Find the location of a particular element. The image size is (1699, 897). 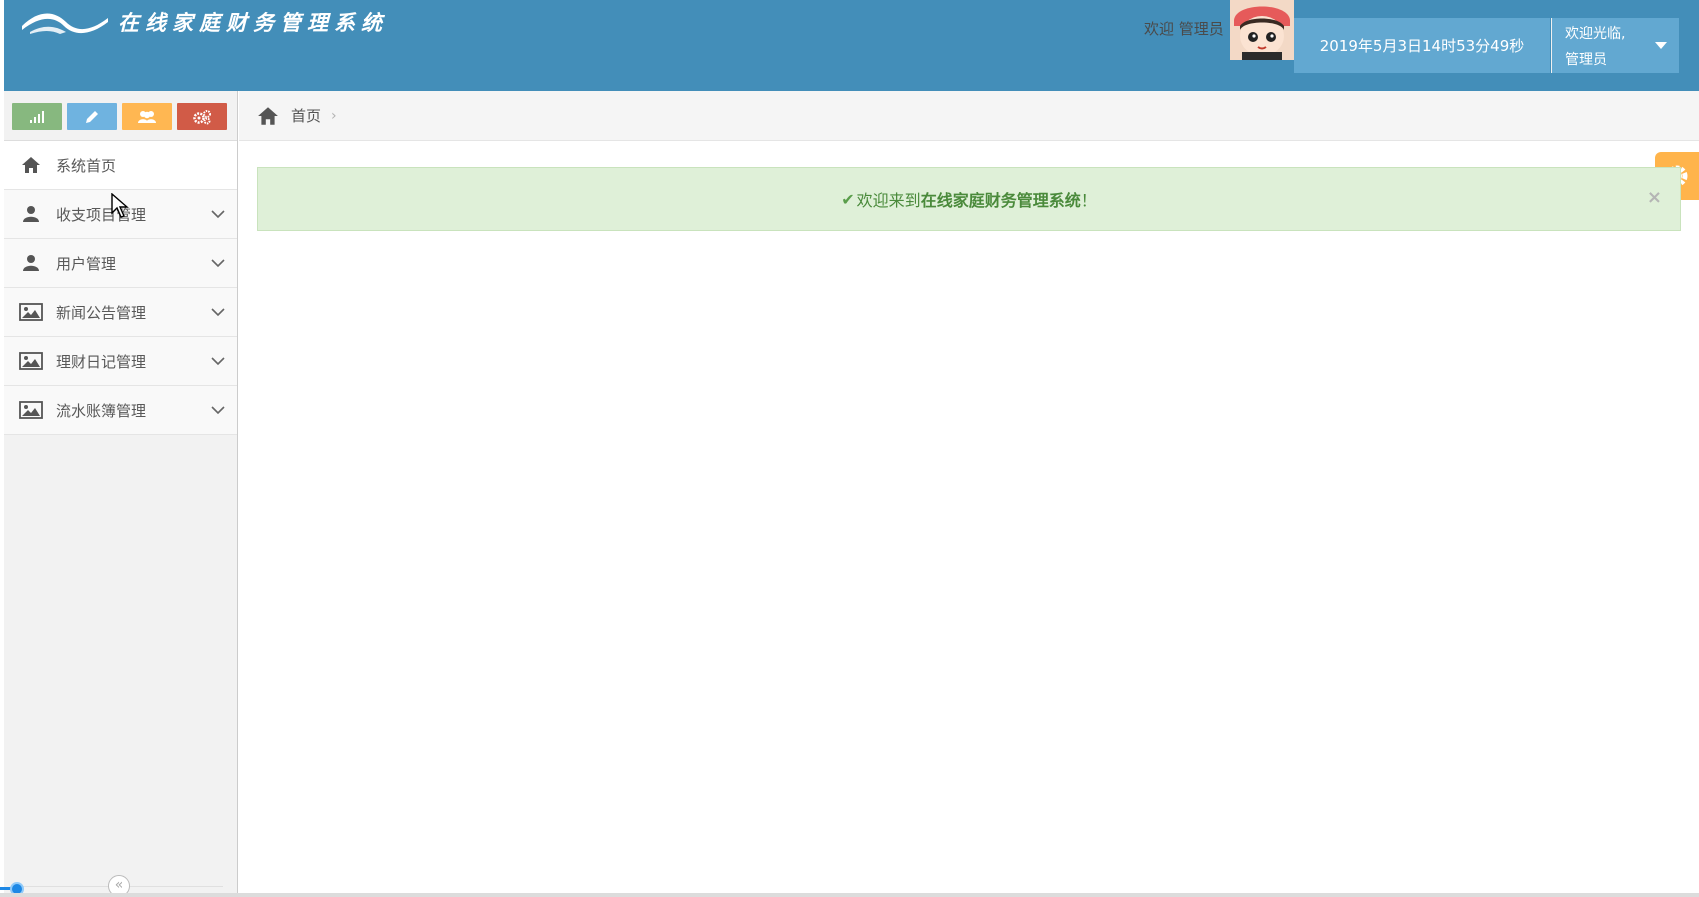

sidebar-item-ledger: 流水账簿管理 is located at coordinates (120, 410).